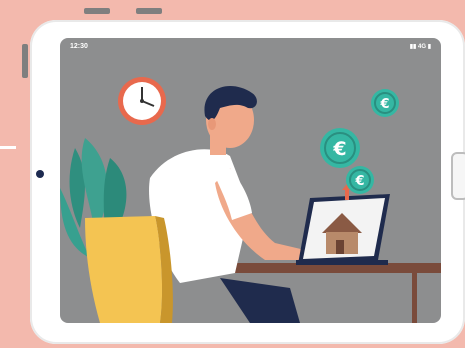 The width and height of the screenshot is (465, 348). What do you see at coordinates (97, 11) in the screenshot?
I see `tablet-top-button-left` at bounding box center [97, 11].